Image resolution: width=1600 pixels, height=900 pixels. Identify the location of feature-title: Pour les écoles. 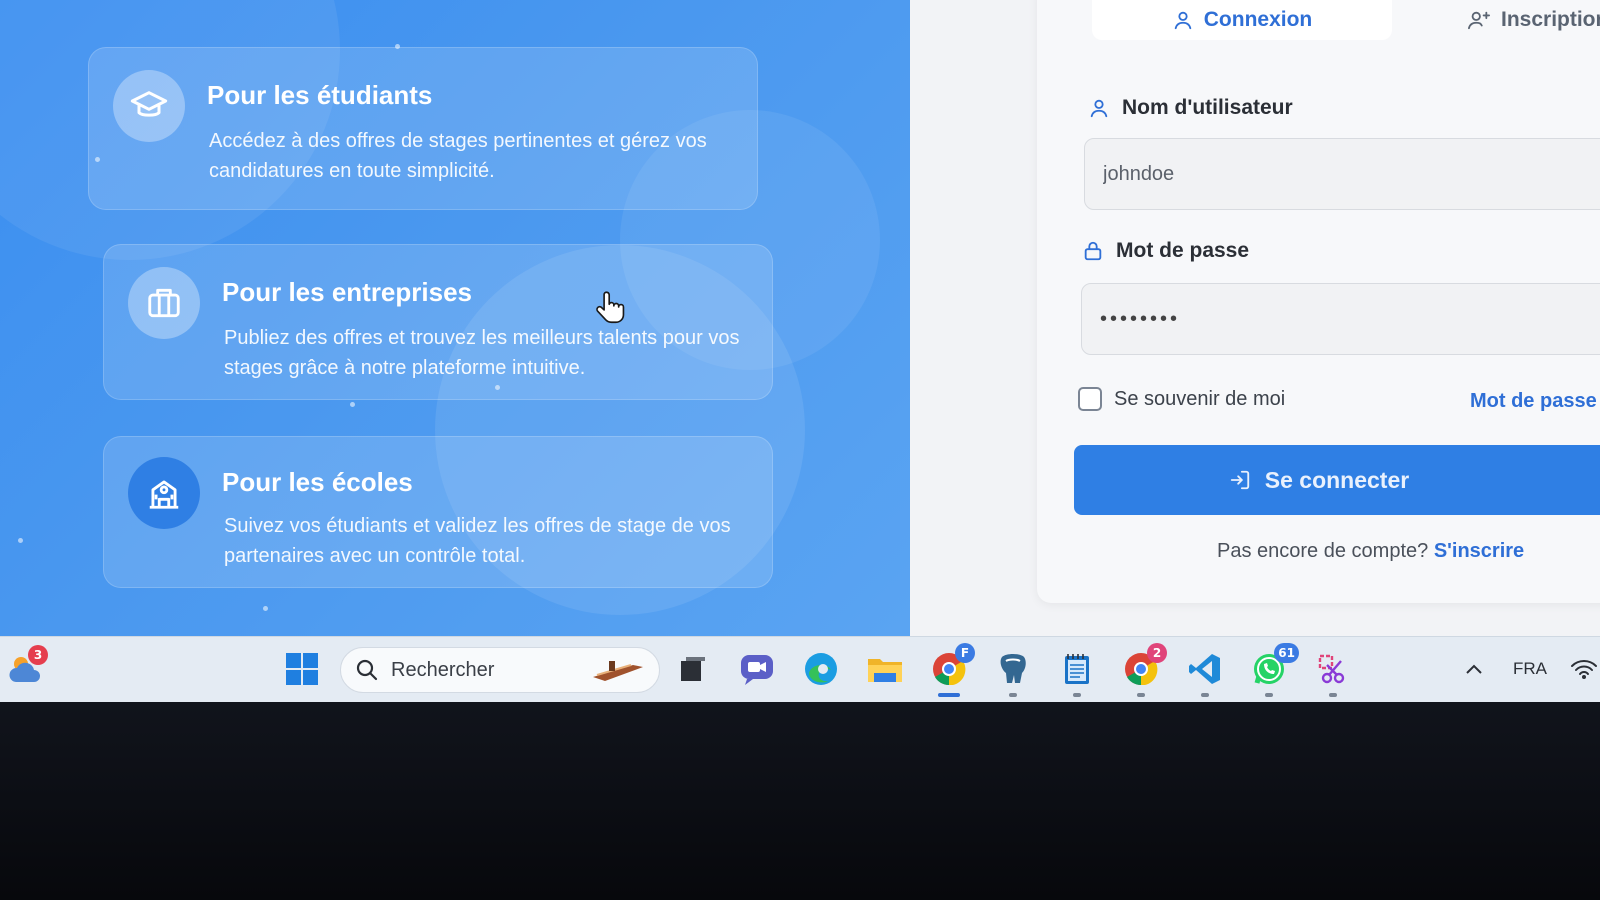
(317, 482).